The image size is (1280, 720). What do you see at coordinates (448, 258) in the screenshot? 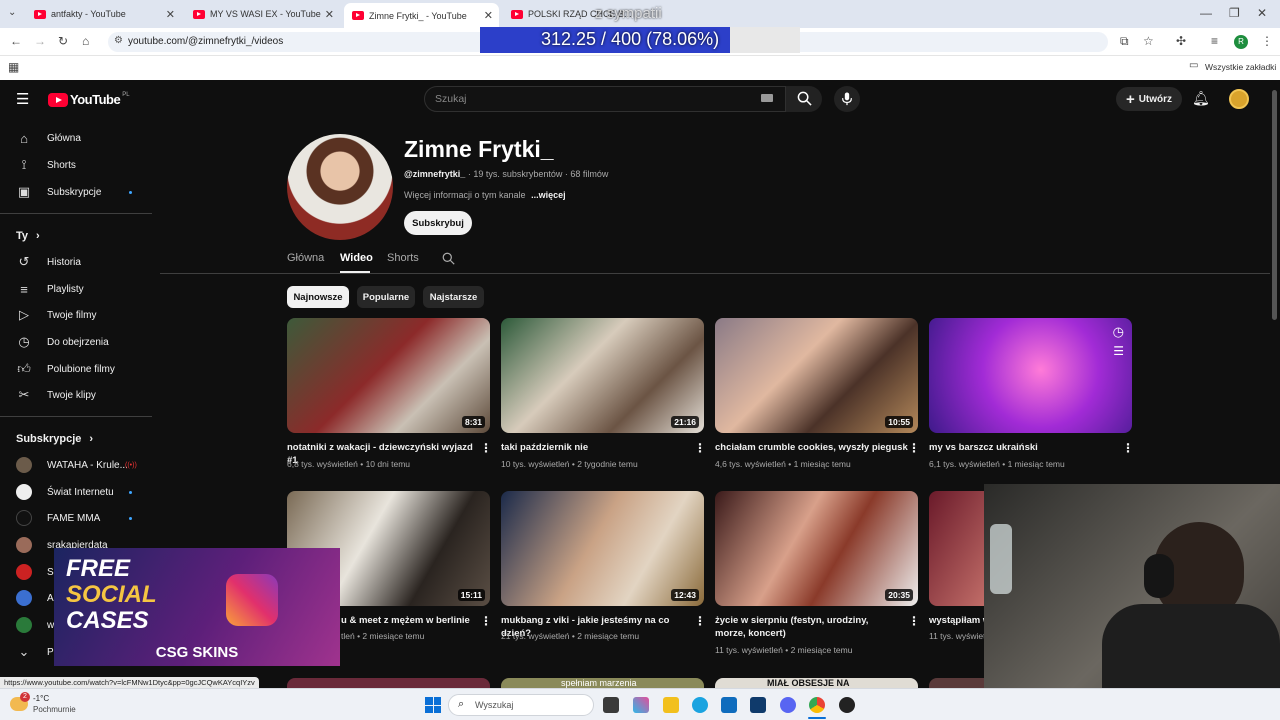
I see `channel-search-icon` at bounding box center [448, 258].